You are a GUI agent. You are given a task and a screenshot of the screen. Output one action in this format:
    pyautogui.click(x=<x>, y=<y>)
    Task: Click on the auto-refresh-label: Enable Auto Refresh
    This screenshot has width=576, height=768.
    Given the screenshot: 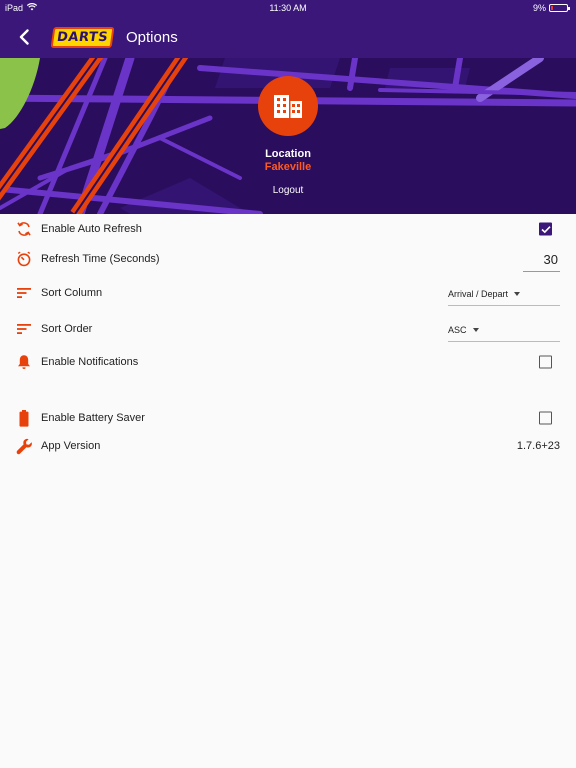 What is the action you would take?
    pyautogui.click(x=91, y=229)
    